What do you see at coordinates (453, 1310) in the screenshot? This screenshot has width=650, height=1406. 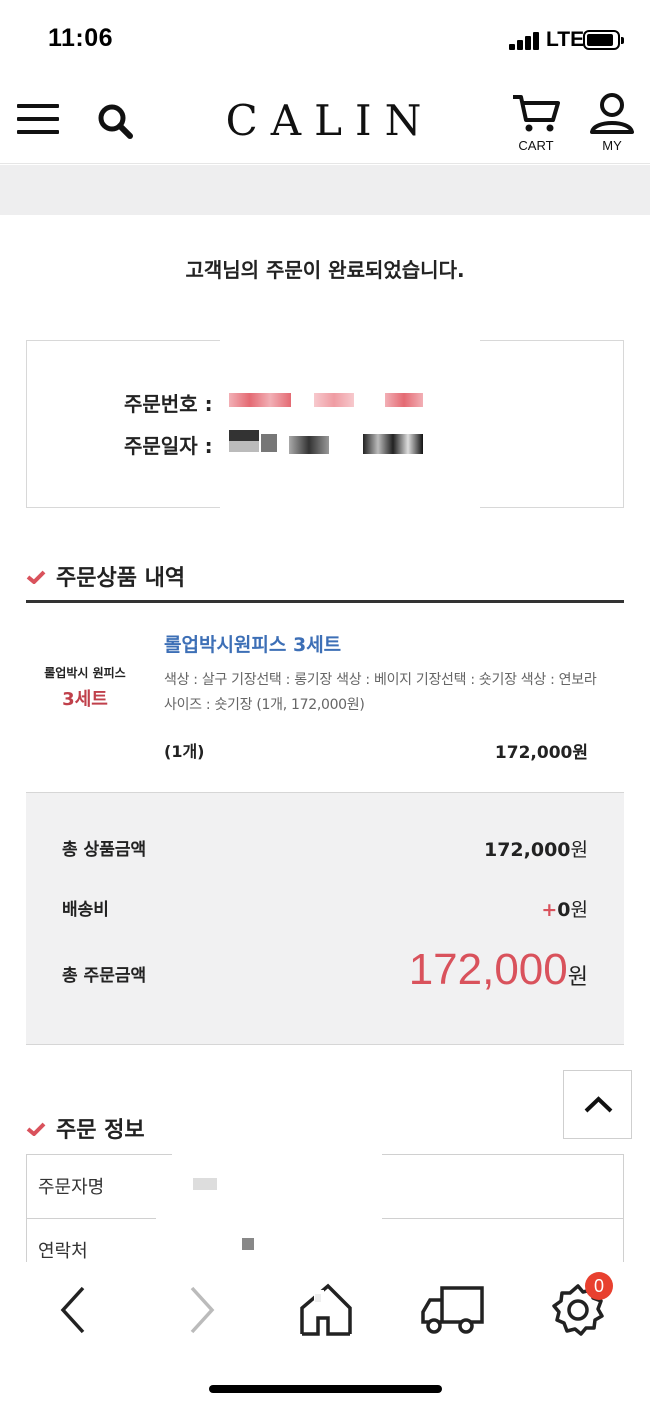 I see `truck-icon` at bounding box center [453, 1310].